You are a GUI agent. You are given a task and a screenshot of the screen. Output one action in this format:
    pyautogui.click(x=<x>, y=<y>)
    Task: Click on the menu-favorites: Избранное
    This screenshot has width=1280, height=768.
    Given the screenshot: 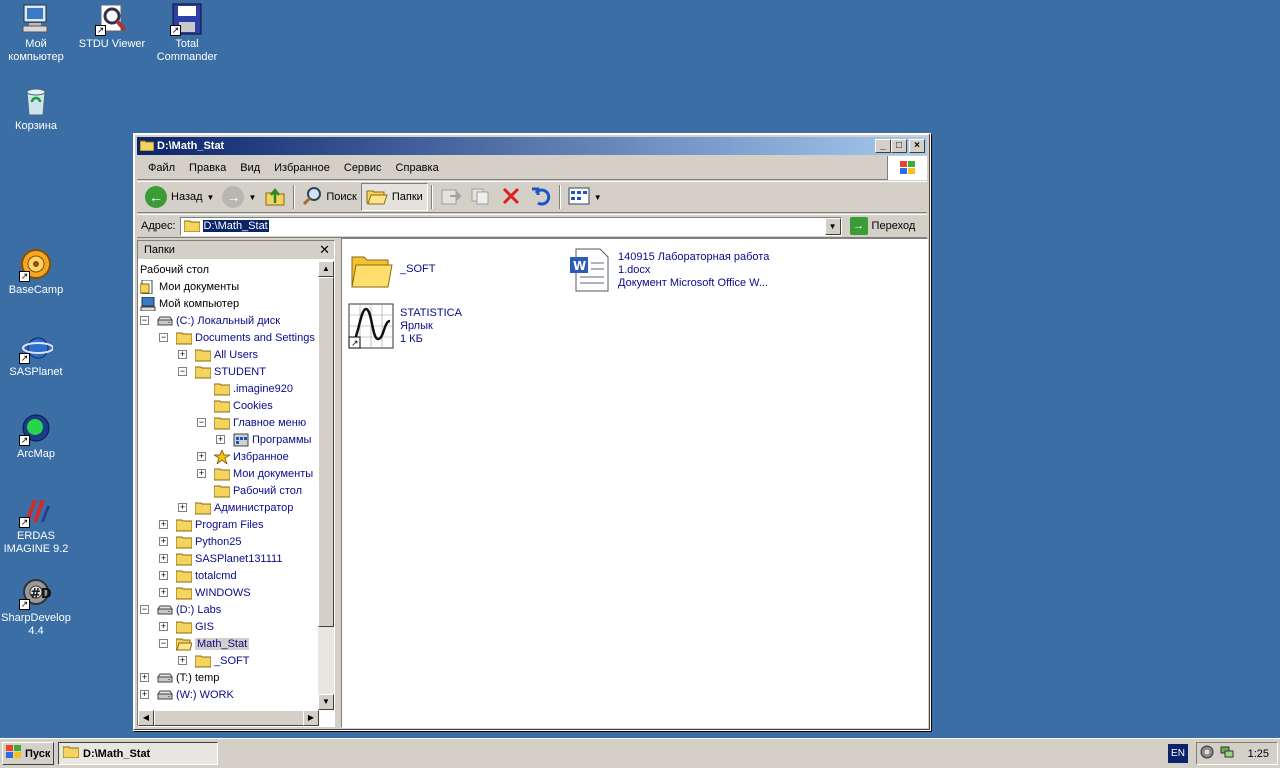 What is the action you would take?
    pyautogui.click(x=302, y=168)
    